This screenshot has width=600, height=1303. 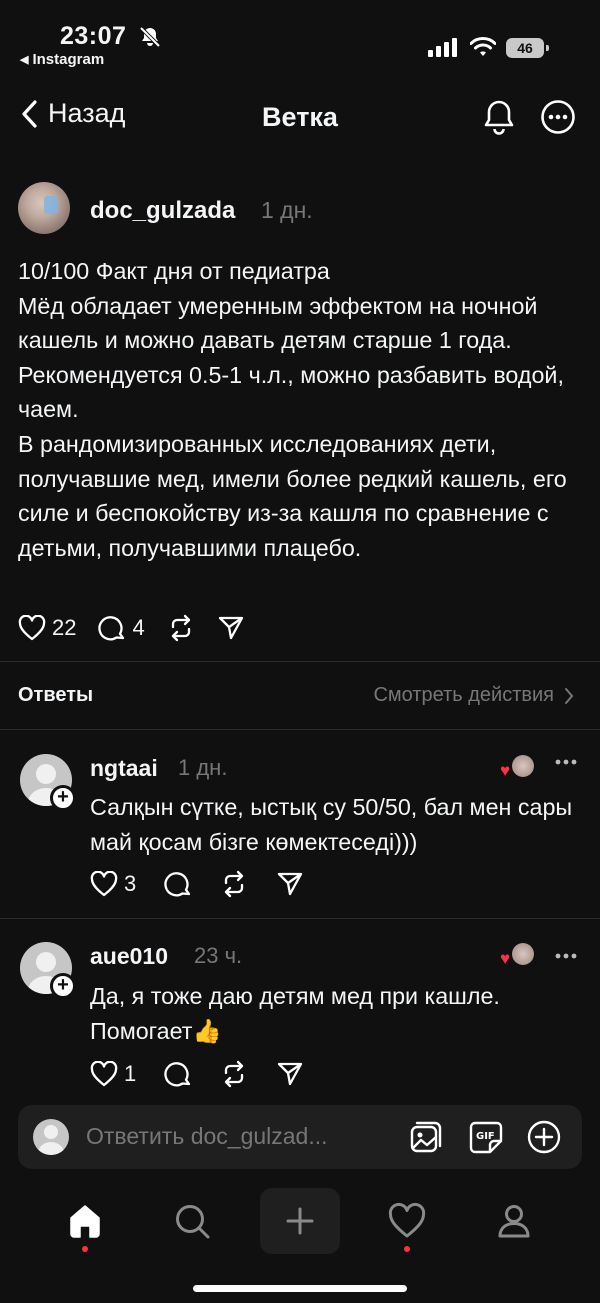 I want to click on bell-slash-icon, so click(x=150, y=37).